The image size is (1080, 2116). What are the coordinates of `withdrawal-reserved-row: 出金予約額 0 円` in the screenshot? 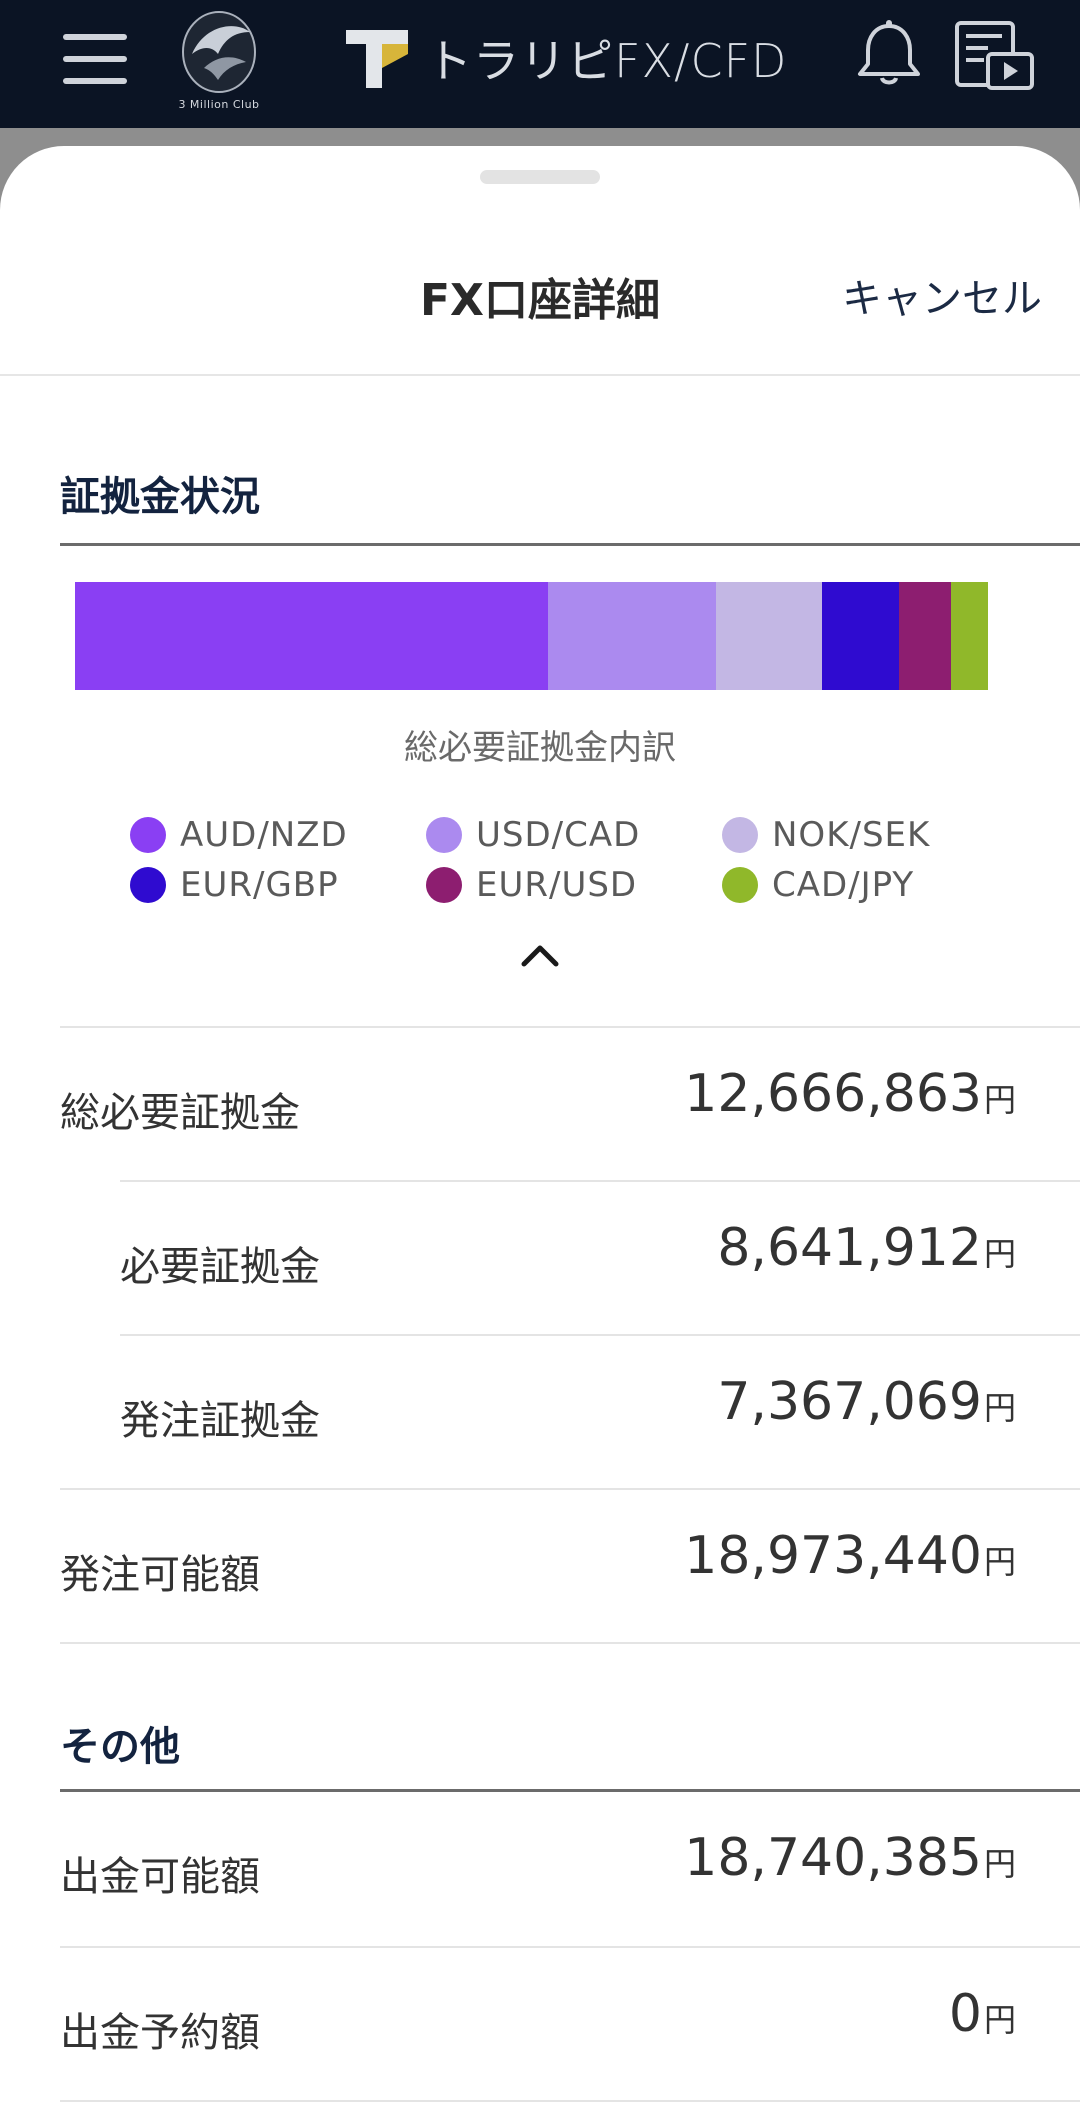 It's located at (570, 2023).